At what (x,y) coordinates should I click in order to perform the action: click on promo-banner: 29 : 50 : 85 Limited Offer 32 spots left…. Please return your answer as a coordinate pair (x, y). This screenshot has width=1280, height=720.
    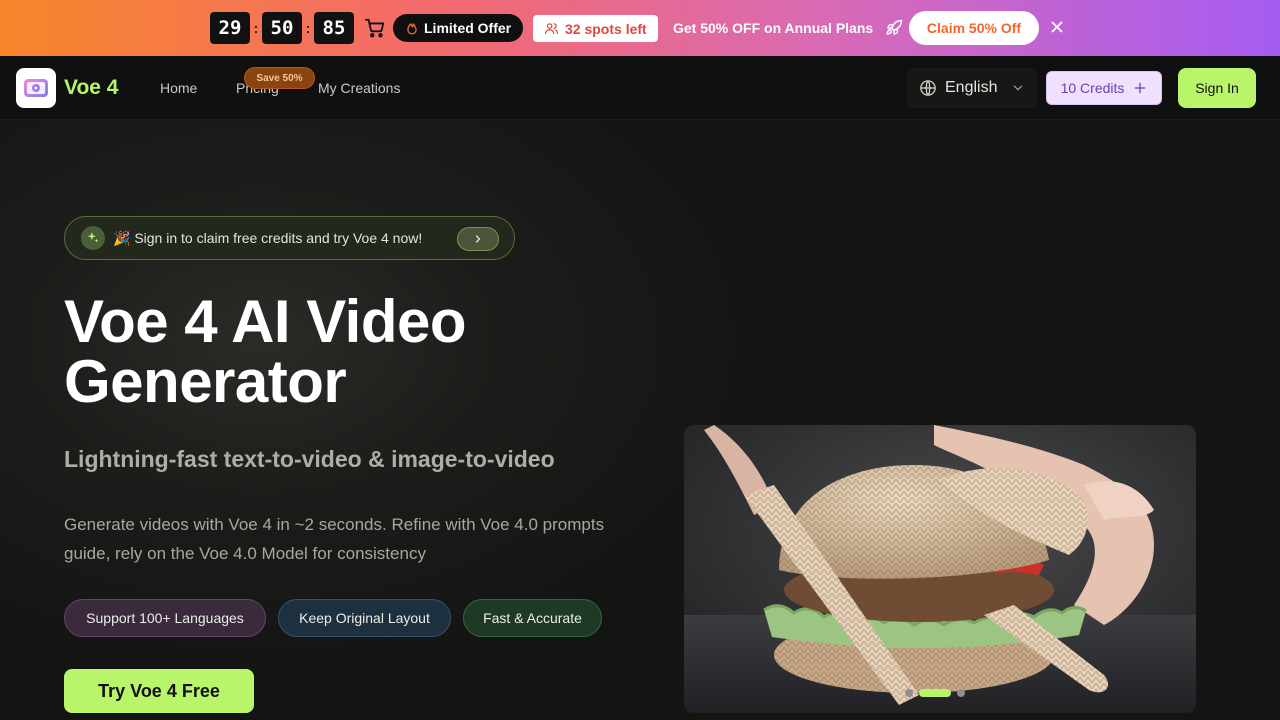
    Looking at the image, I should click on (640, 28).